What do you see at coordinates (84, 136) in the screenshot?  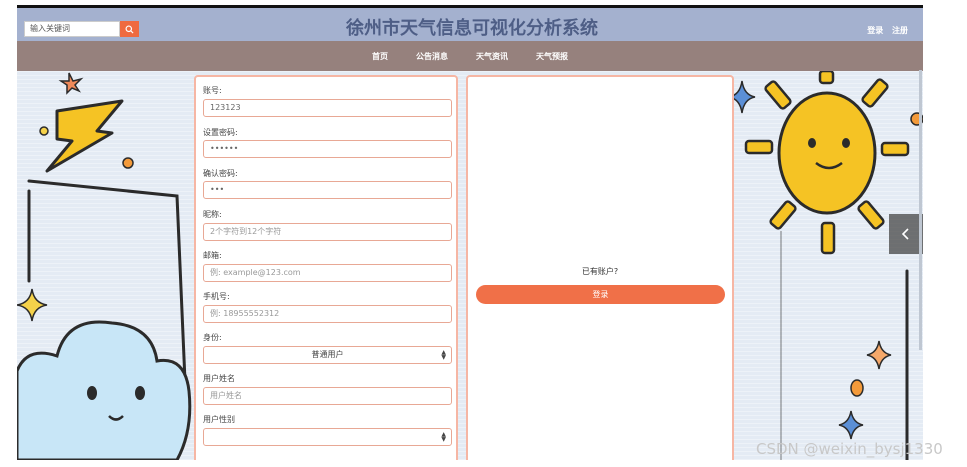 I see `lightning-icon` at bounding box center [84, 136].